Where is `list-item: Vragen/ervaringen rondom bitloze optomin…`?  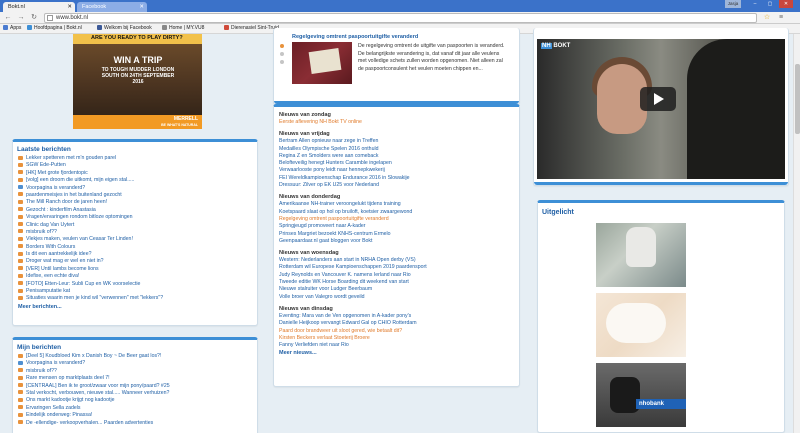 list-item: Vragen/ervaringen rondom bitloze optomin… is located at coordinates (135, 217).